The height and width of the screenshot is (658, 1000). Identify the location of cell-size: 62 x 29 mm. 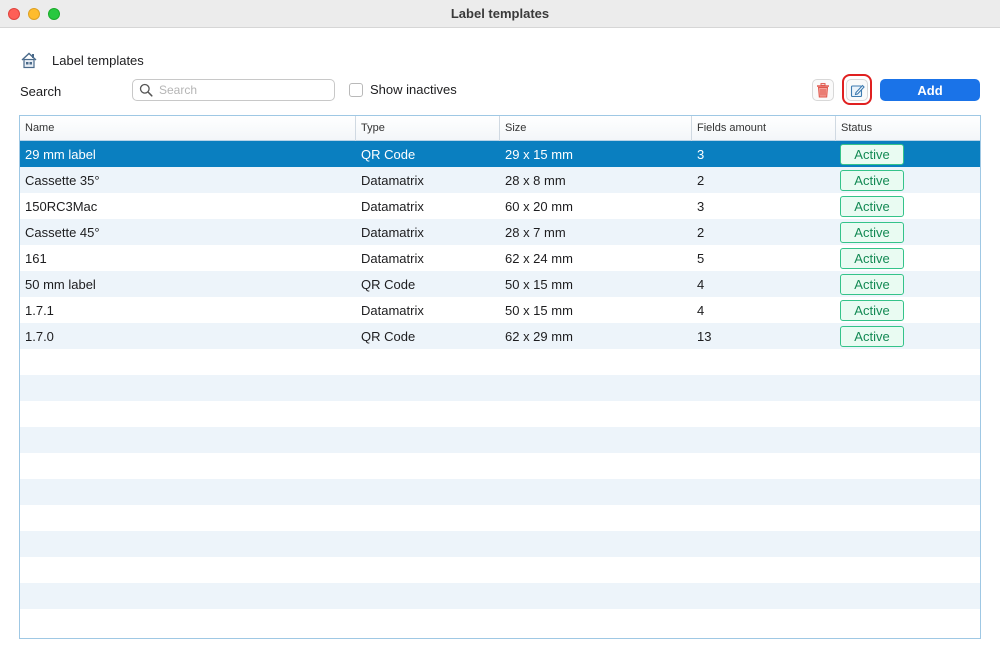
(539, 336).